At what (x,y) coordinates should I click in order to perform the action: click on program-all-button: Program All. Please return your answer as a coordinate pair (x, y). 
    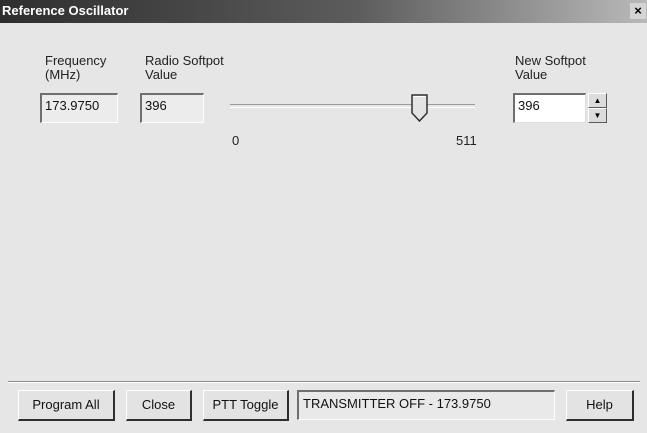
    Looking at the image, I should click on (66, 405).